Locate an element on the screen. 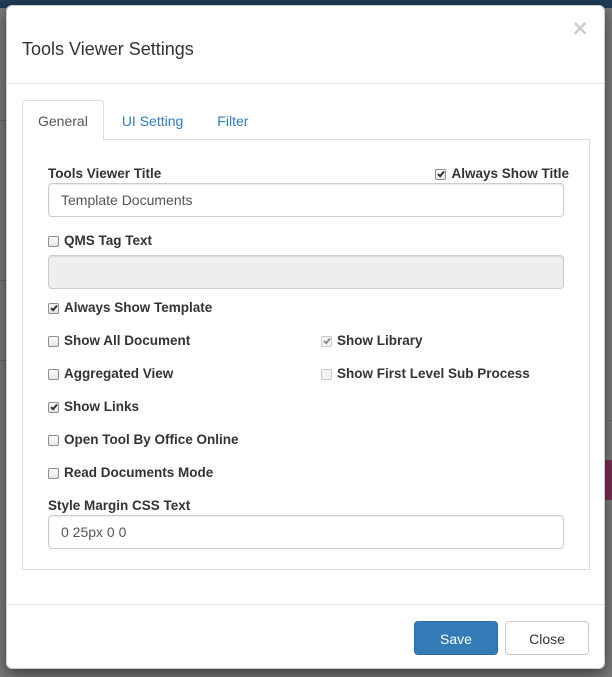 Image resolution: width=612 pixels, height=677 pixels. style-margin-css-input is located at coordinates (306, 532).